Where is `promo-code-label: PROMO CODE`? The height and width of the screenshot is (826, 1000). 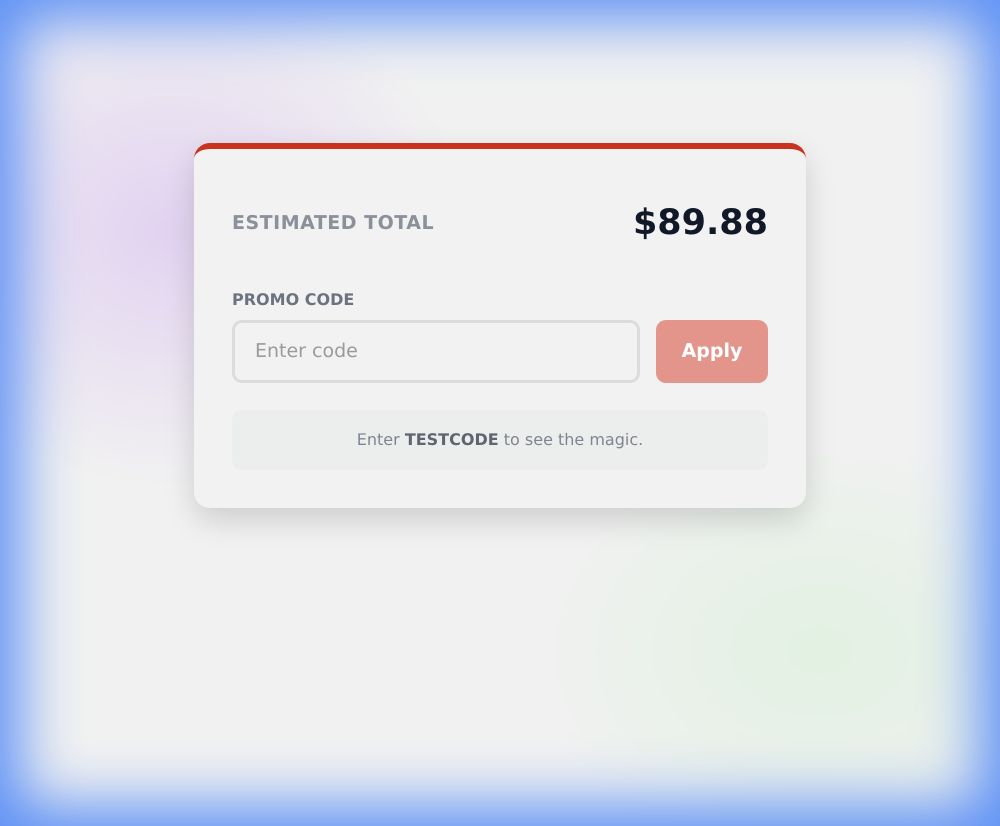
promo-code-label: PROMO CODE is located at coordinates (294, 299).